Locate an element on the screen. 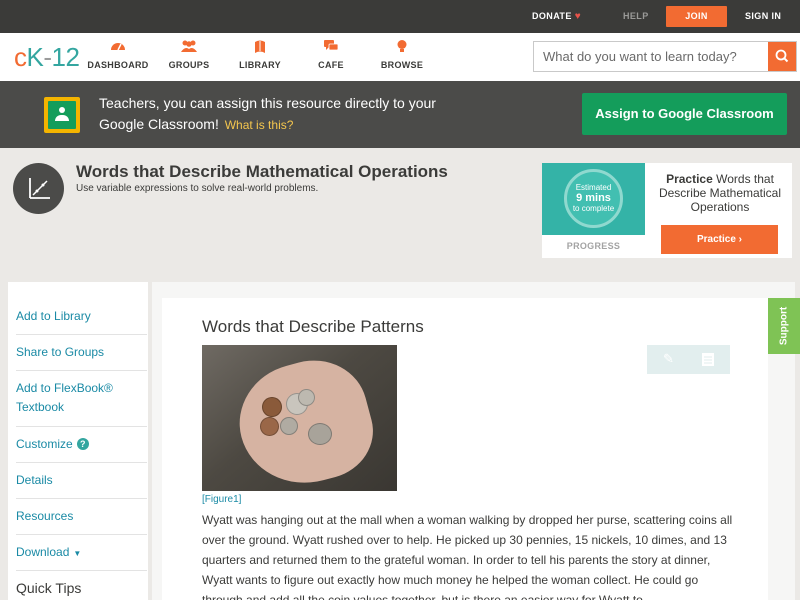  logo-12: 12 is located at coordinates (65, 57).